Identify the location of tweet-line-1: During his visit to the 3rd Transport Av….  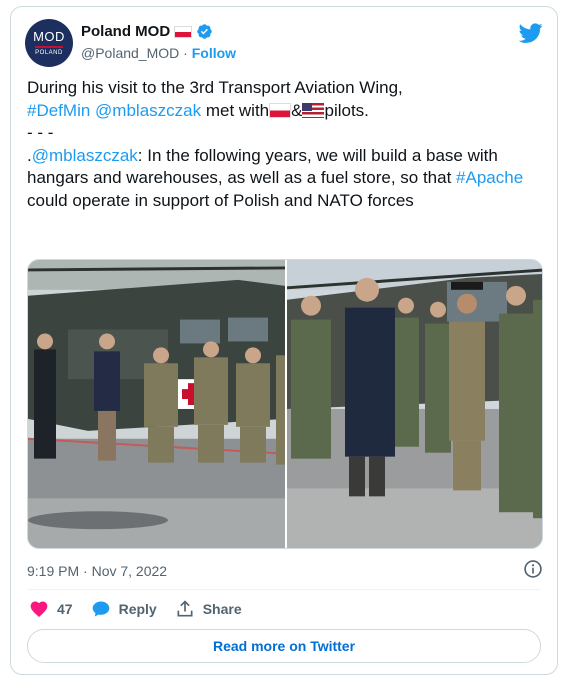
(215, 87).